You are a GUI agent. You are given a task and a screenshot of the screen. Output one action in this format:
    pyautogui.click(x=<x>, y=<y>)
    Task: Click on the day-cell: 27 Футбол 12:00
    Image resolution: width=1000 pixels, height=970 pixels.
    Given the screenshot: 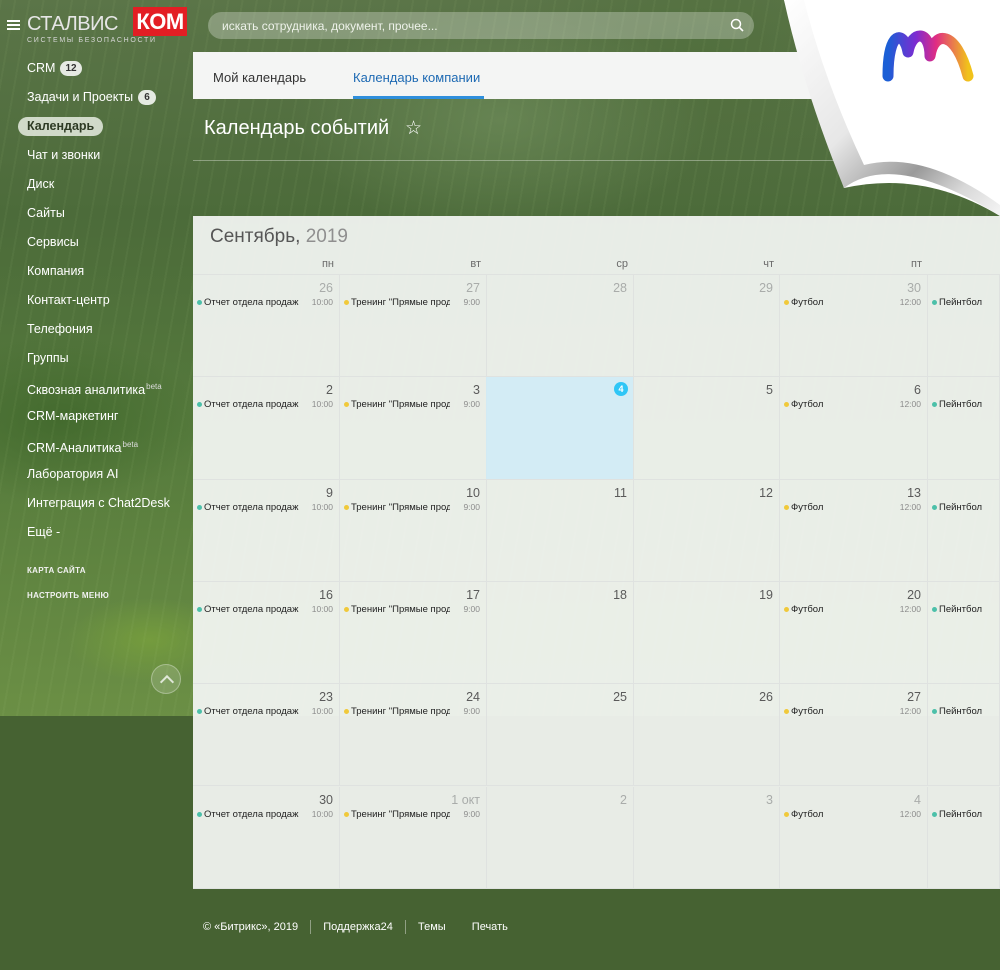 What is the action you would take?
    pyautogui.click(x=854, y=735)
    